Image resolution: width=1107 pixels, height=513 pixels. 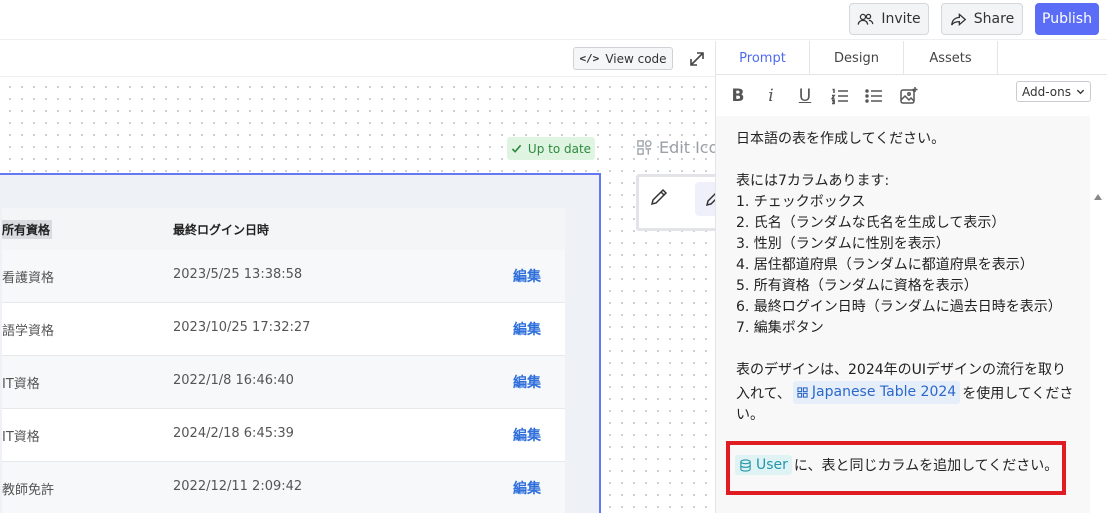 I want to click on table-row: 語学資格 2023/10/25 17:32:27 編集, so click(x=283, y=329).